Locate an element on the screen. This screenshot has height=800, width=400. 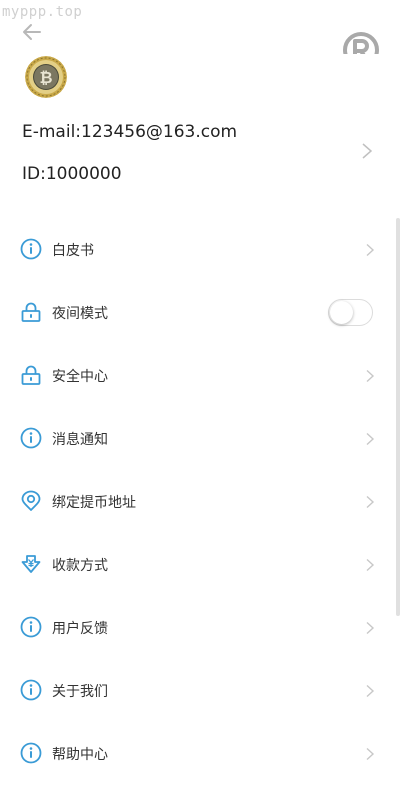
menu-item-notifications: 消息通知 is located at coordinates (197, 438).